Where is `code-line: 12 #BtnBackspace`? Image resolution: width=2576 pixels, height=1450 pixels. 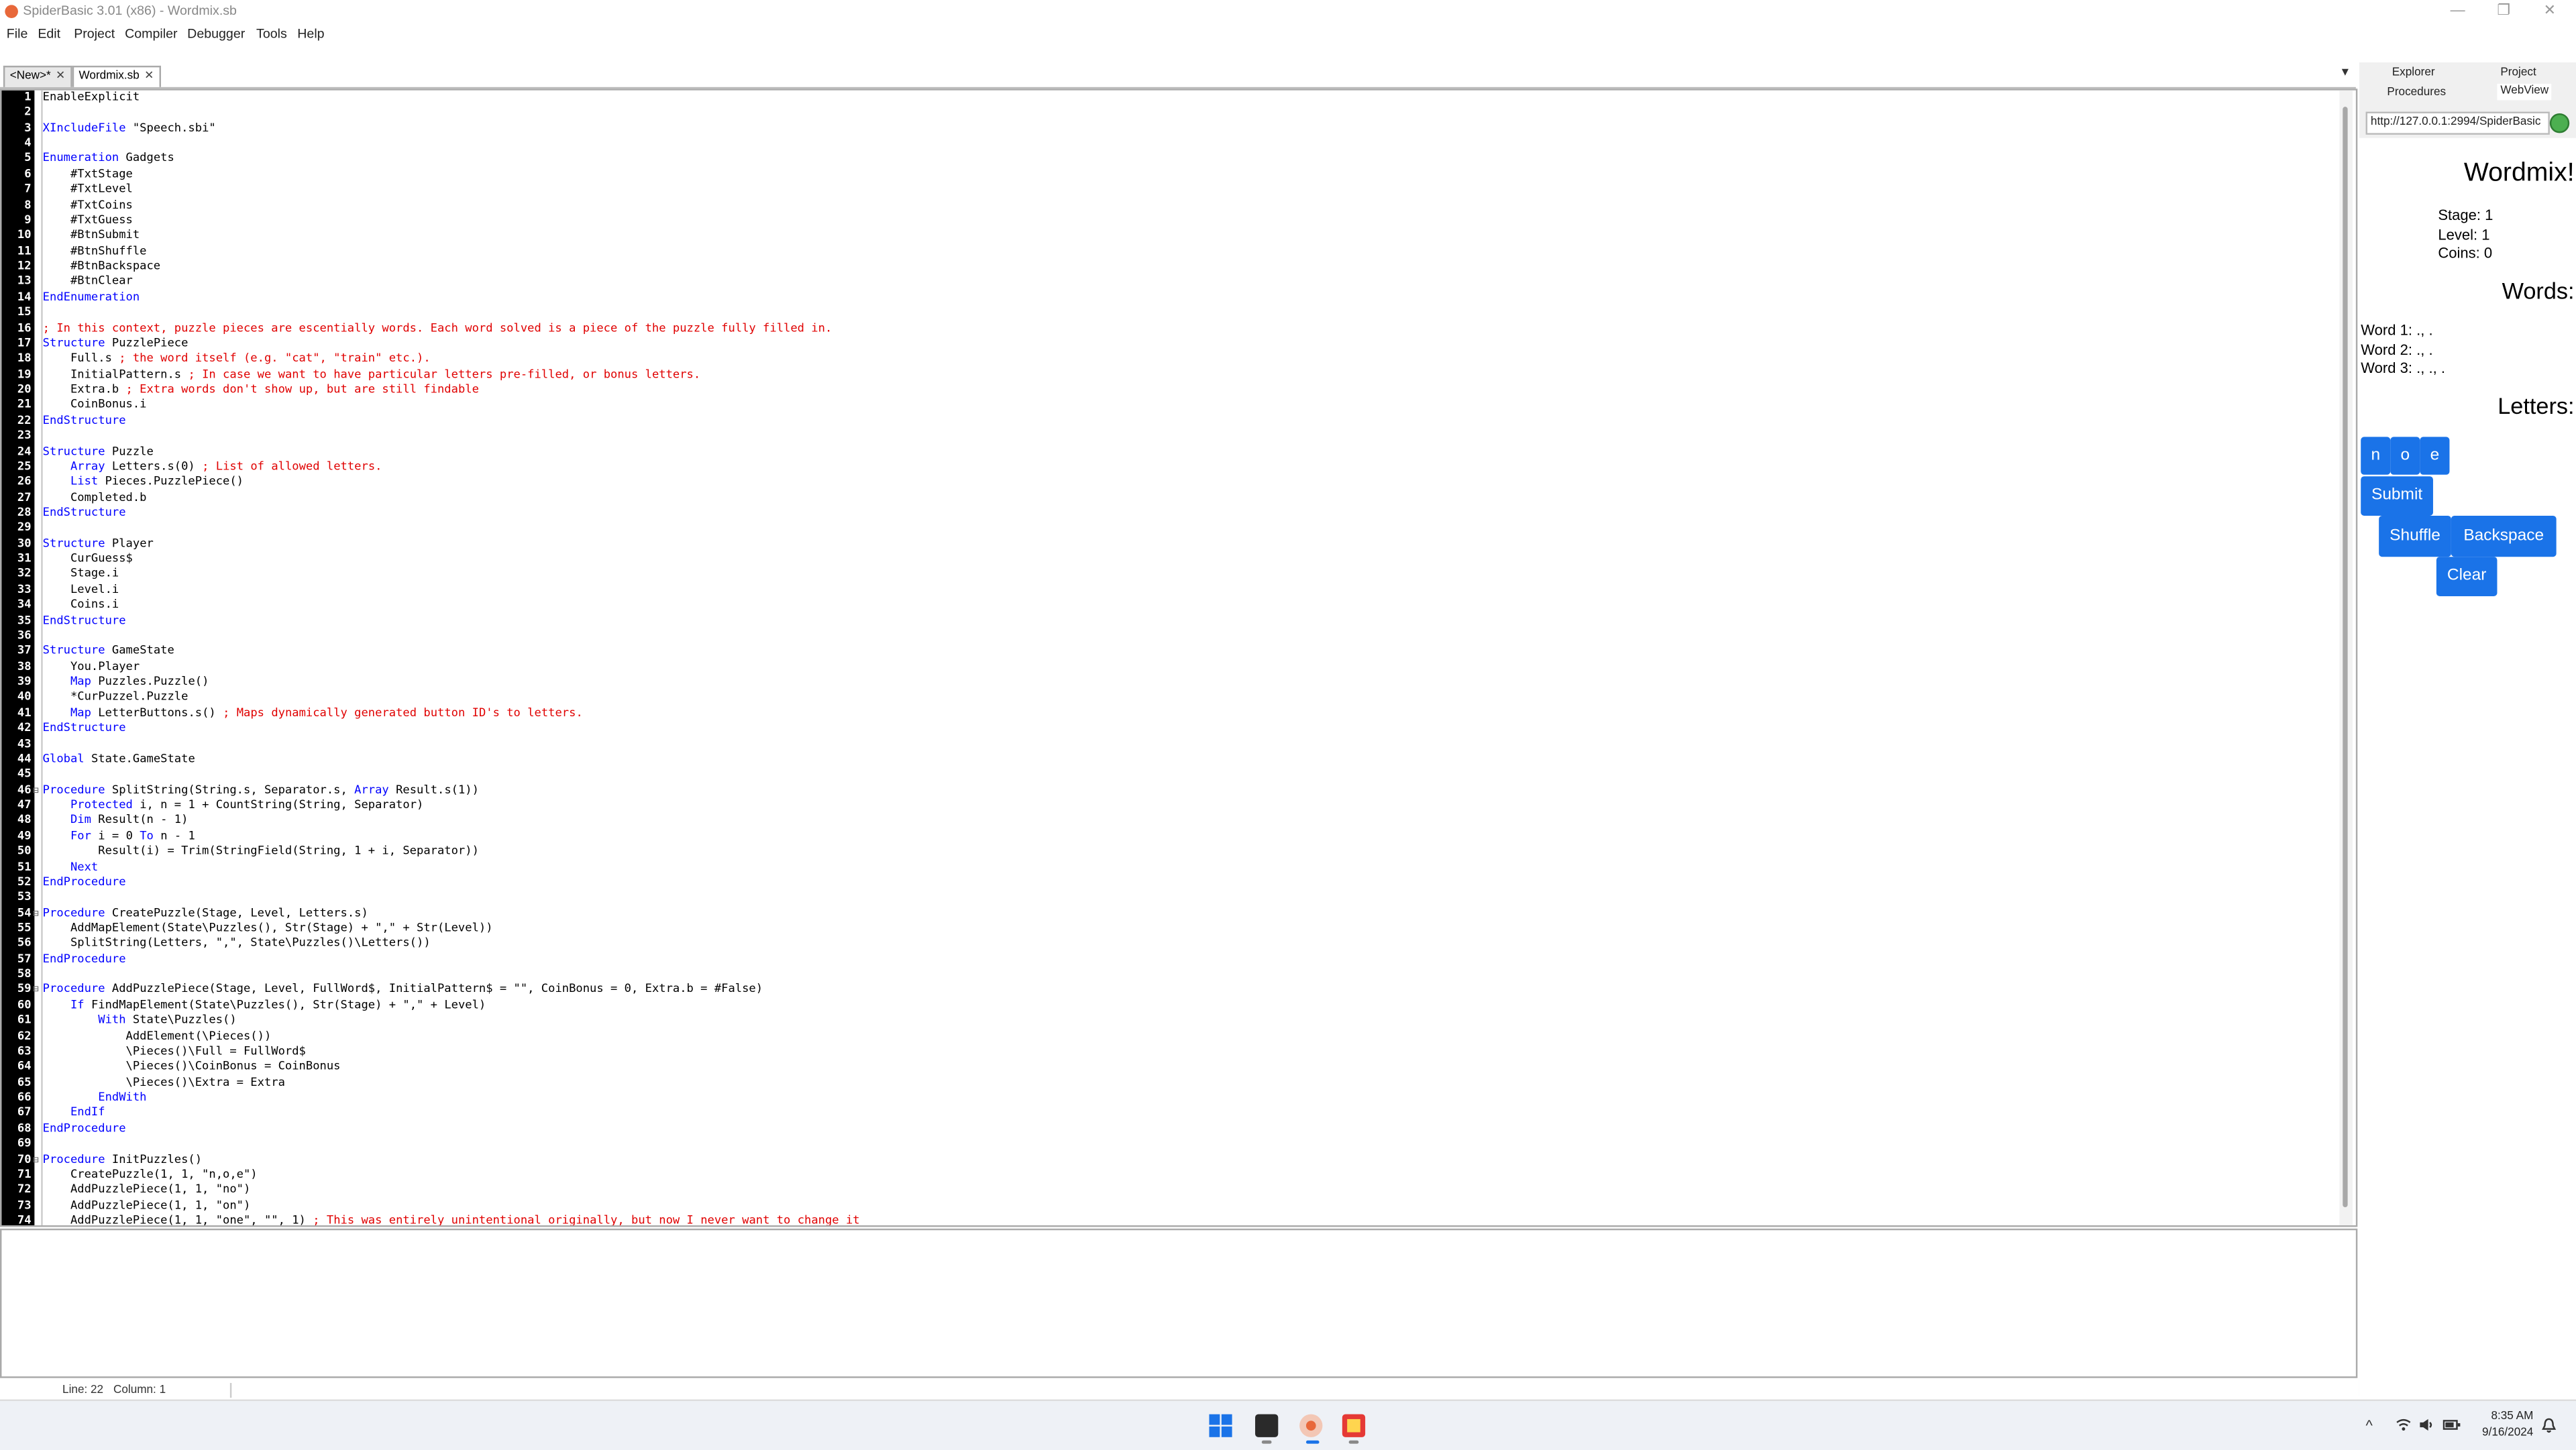
code-line: 12 #BtnBackspace is located at coordinates (1167, 267).